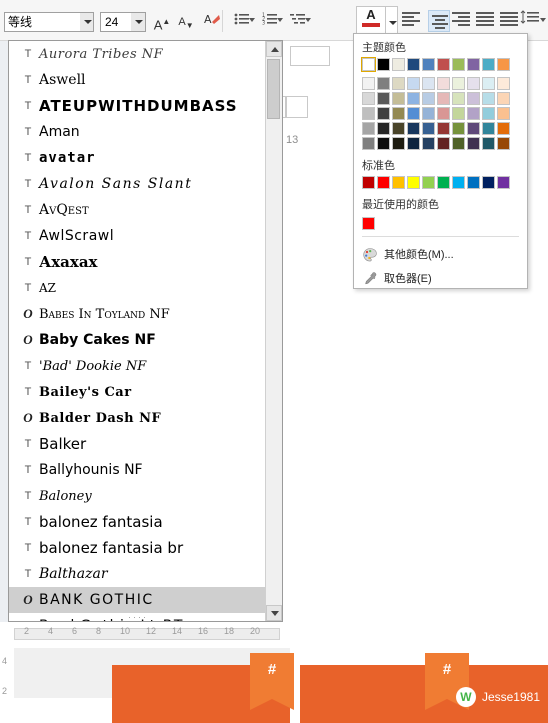  What do you see at coordinates (48, 22) in the screenshot?
I see `font-name-input: 等线` at bounding box center [48, 22].